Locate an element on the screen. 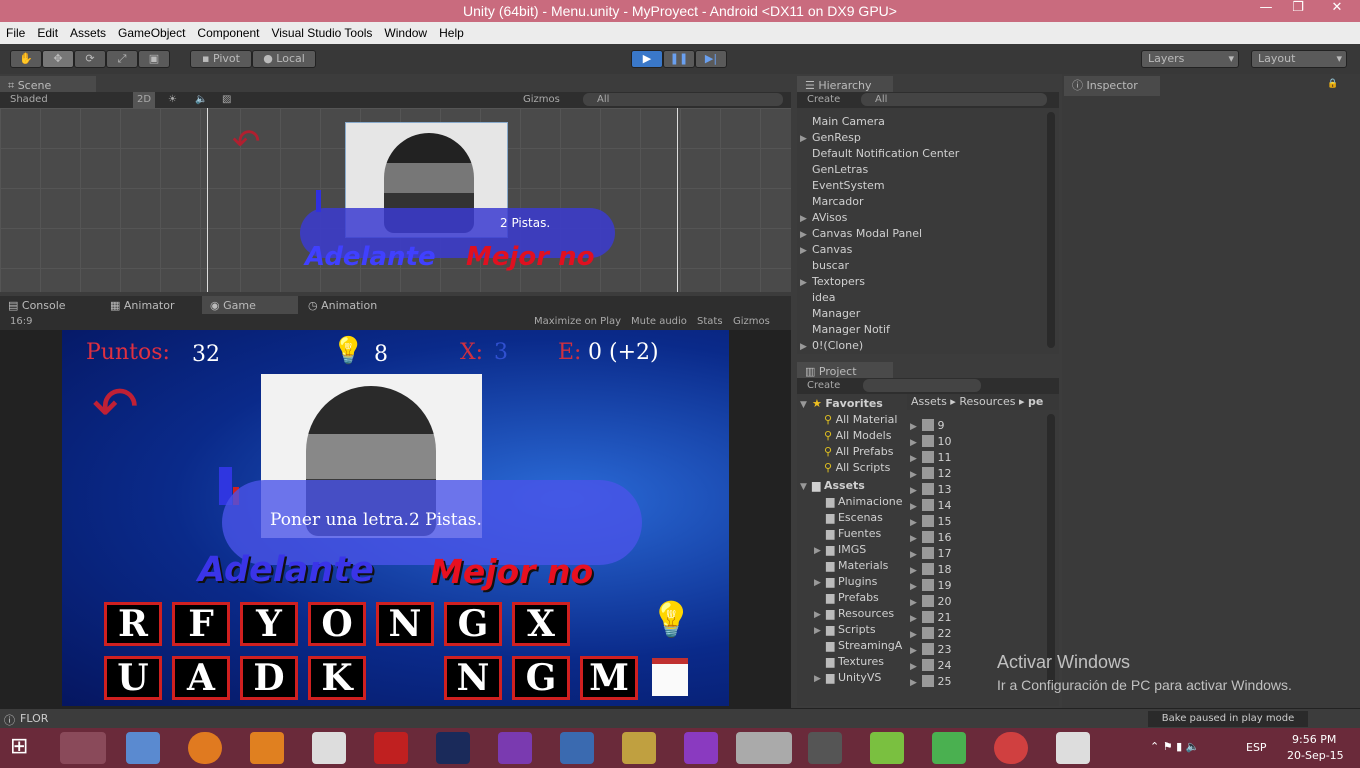  folder-item: ▶ ▆ Resources is located at coordinates (852, 614).